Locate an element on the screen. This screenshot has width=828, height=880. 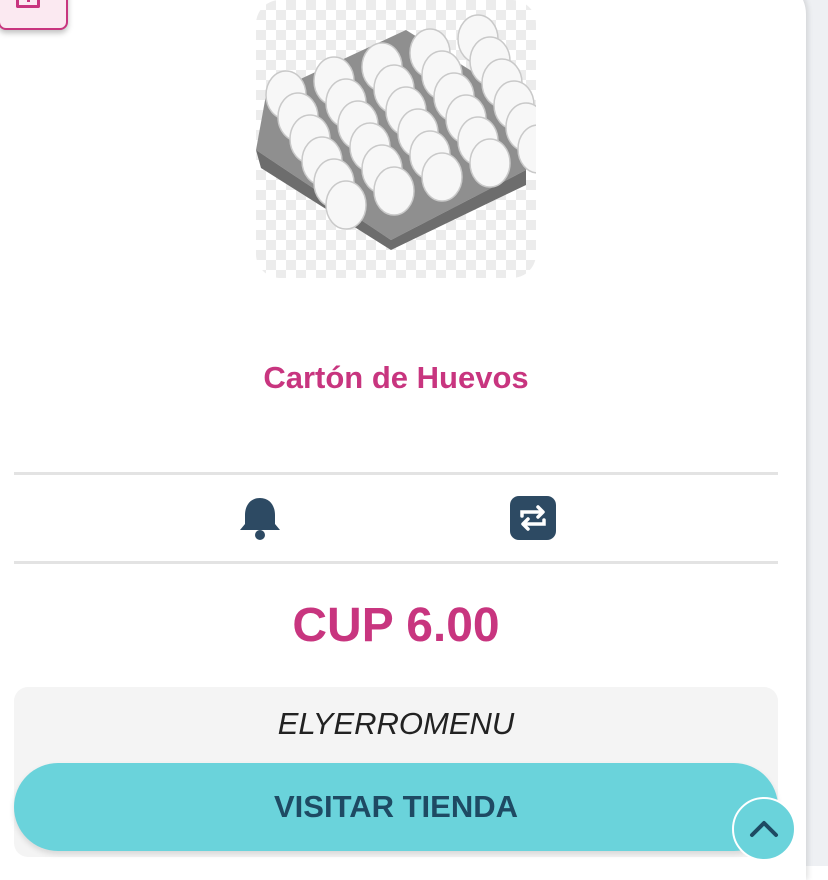
compare-button is located at coordinates (533, 520).